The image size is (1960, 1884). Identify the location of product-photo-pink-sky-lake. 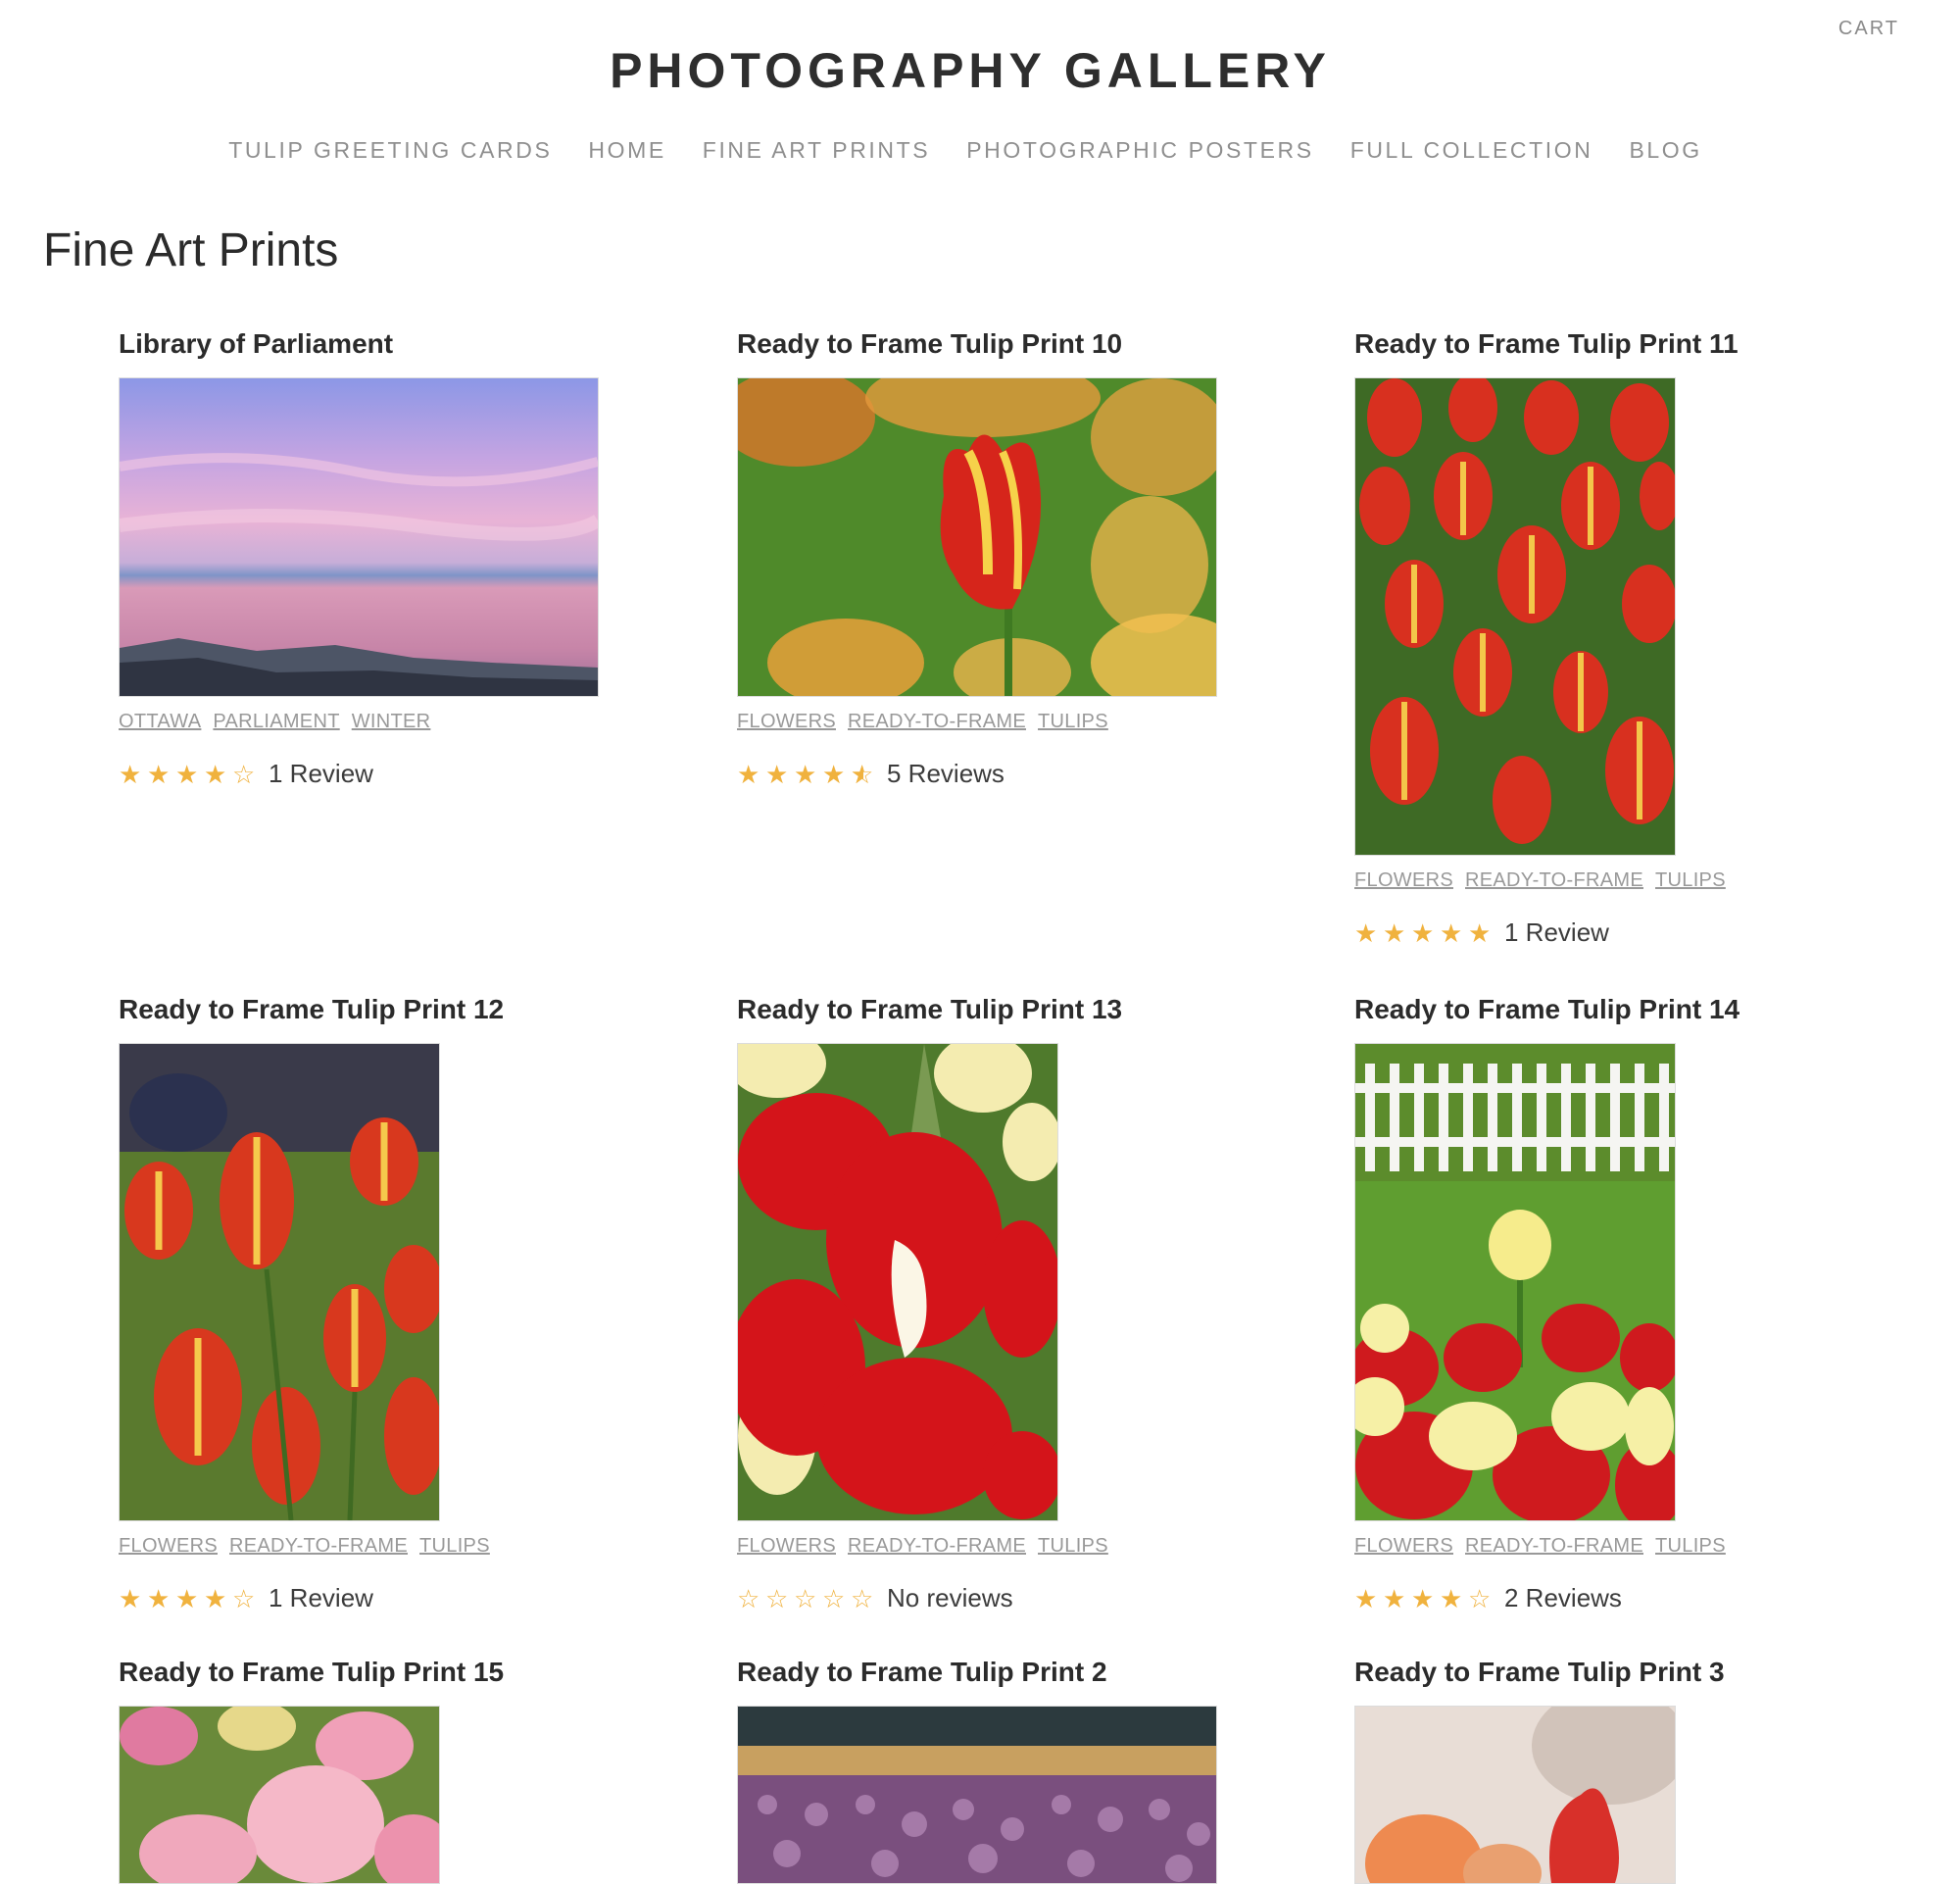
(359, 537).